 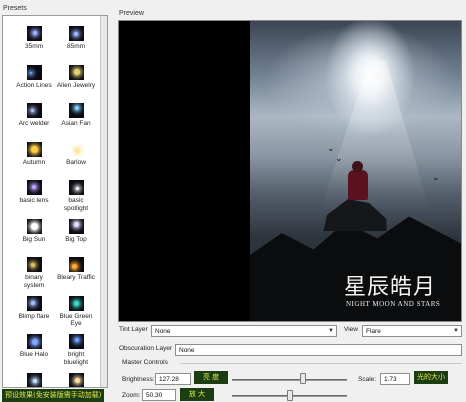 I want to click on preset-item: Bleary Traffic, so click(x=76, y=274).